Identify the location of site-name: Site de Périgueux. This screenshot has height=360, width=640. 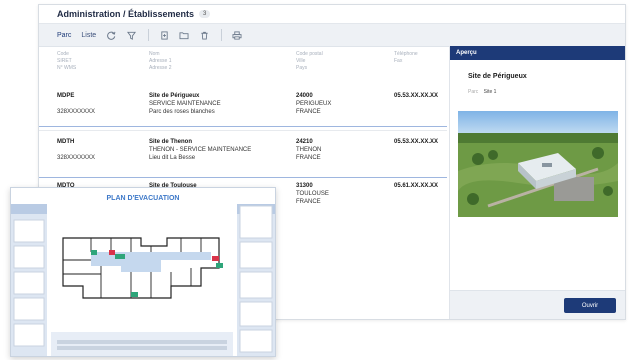
(174, 96).